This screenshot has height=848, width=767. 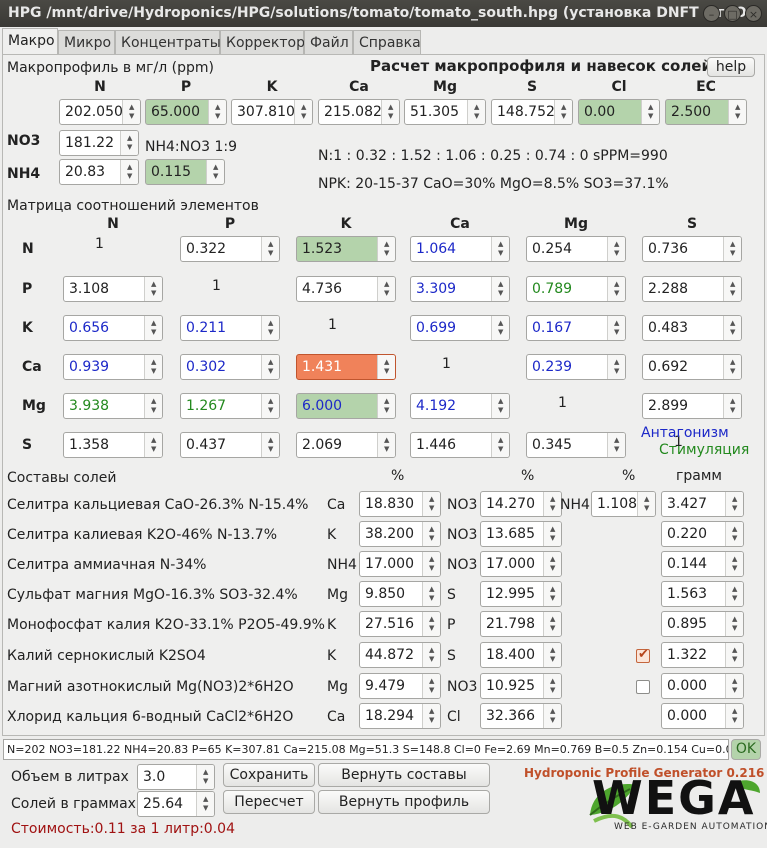 What do you see at coordinates (619, 112) in the screenshot?
I see `macro-cl-input: 0.00 ▲ ▼` at bounding box center [619, 112].